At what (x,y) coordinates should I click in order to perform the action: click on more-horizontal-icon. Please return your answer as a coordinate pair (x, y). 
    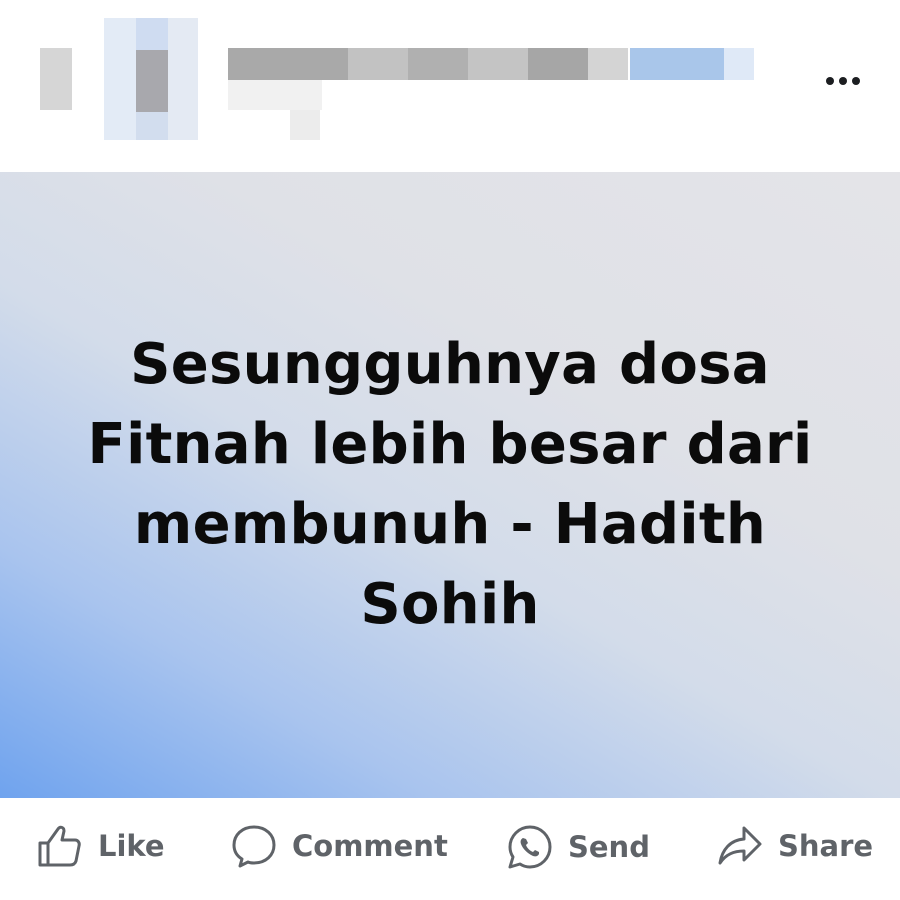
    Looking at the image, I should click on (830, 81).